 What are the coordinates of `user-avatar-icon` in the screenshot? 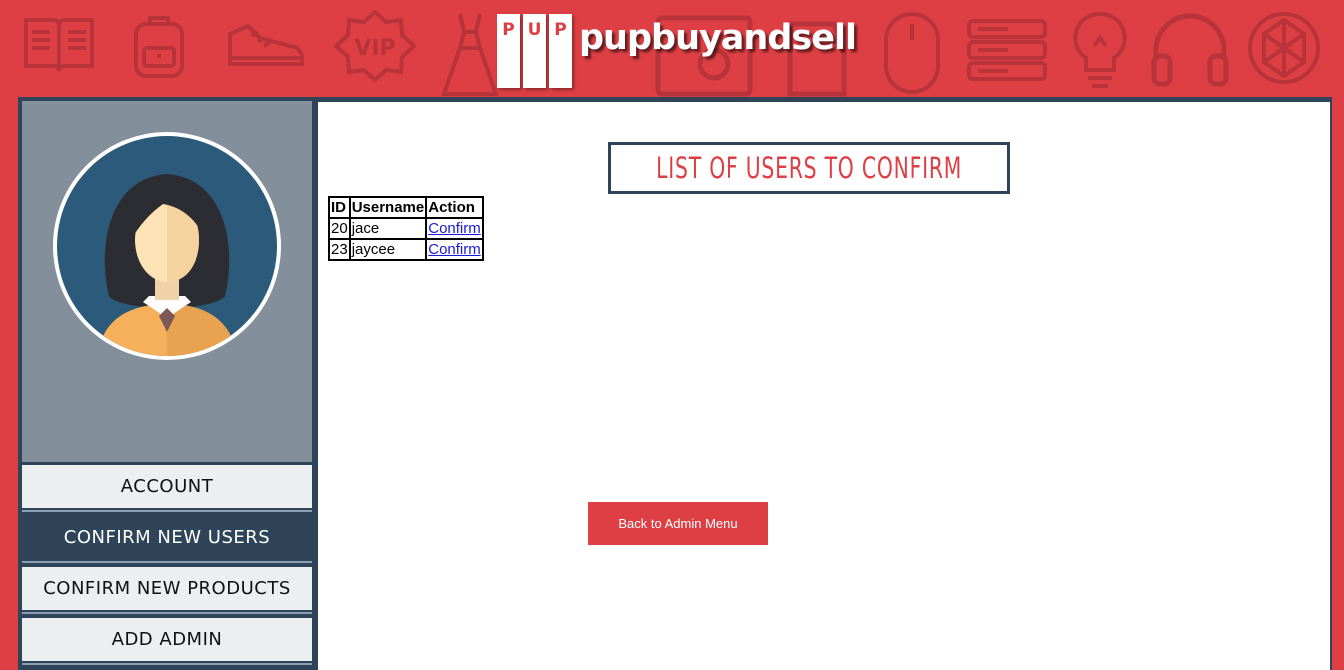 It's located at (167, 246).